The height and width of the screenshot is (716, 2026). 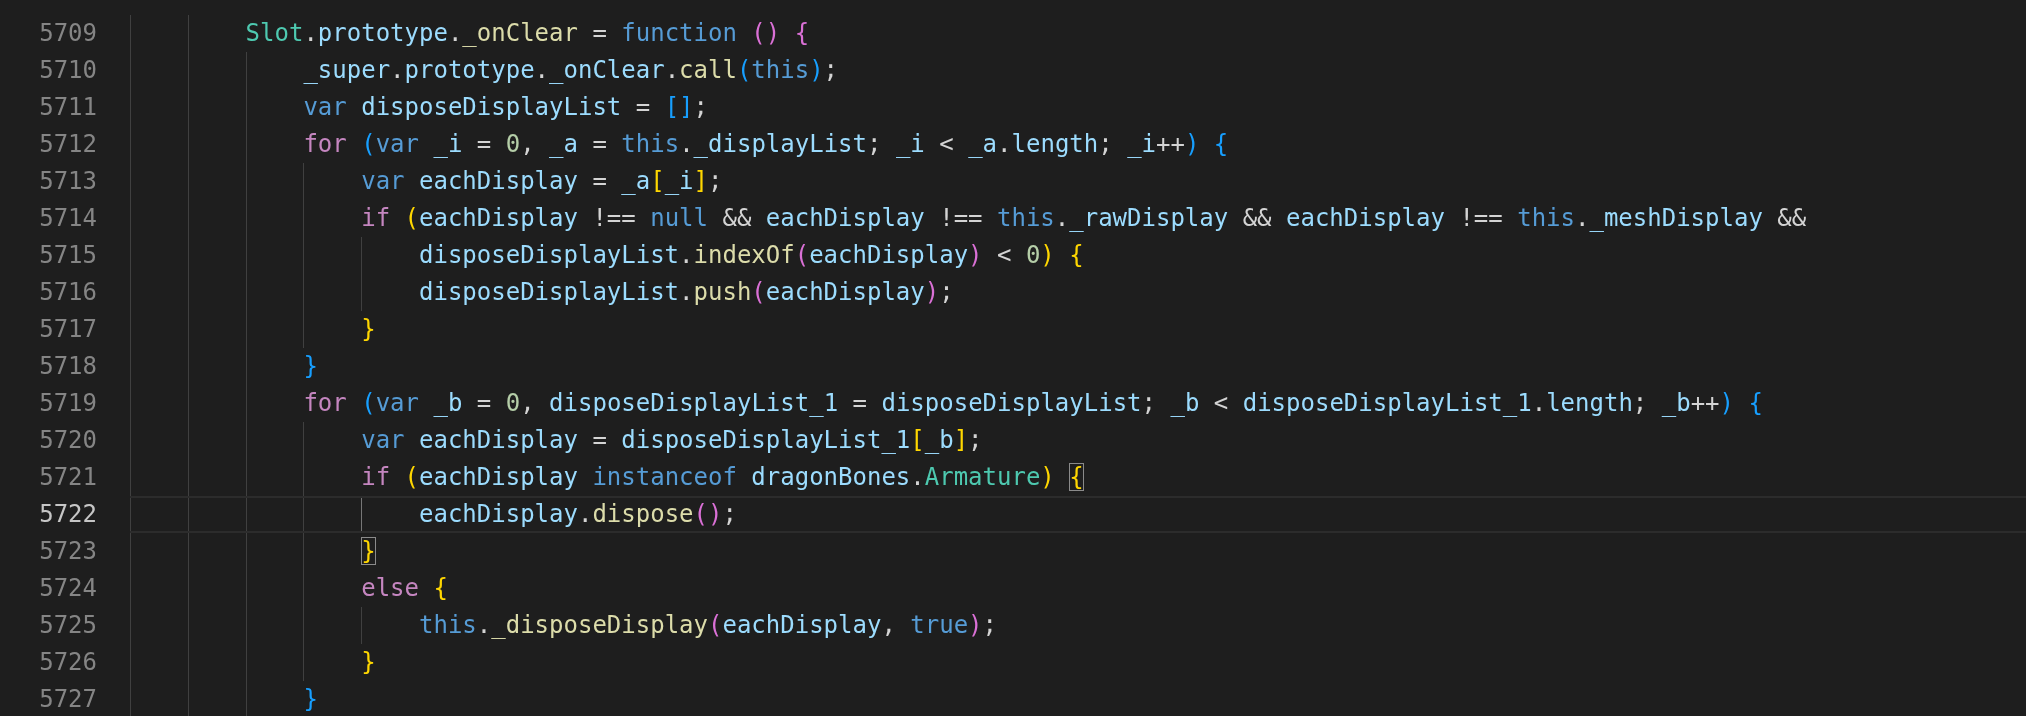 I want to click on code-line: eachDisplay.dispose();, so click(x=578, y=514).